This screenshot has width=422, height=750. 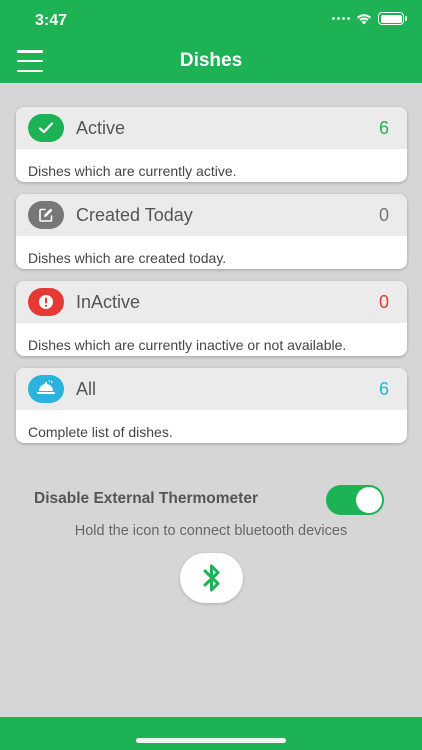 I want to click on card-header: Created Today 0, so click(x=211, y=215).